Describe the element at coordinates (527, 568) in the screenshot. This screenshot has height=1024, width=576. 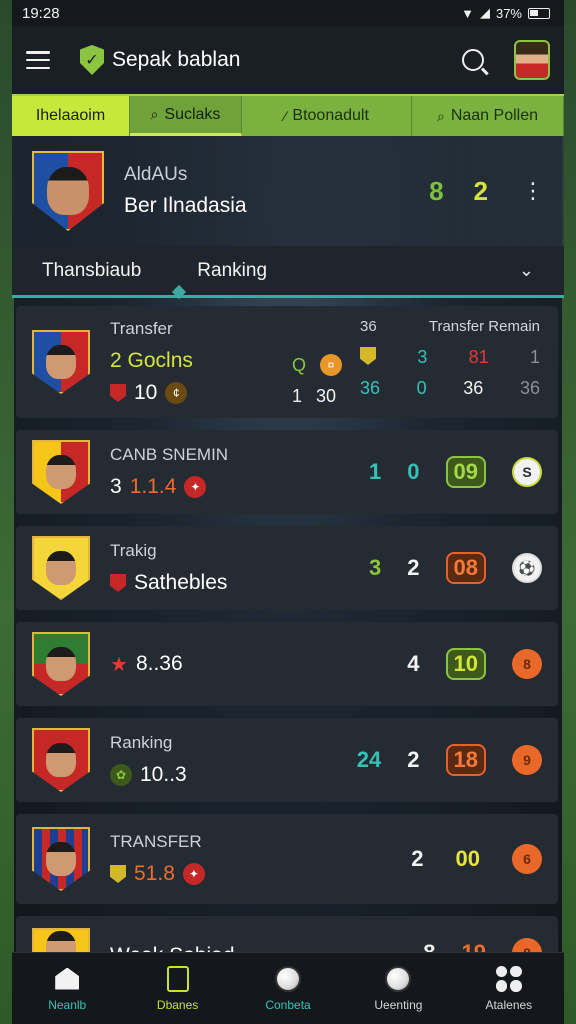
I see `football-icon: ⚽` at that location.